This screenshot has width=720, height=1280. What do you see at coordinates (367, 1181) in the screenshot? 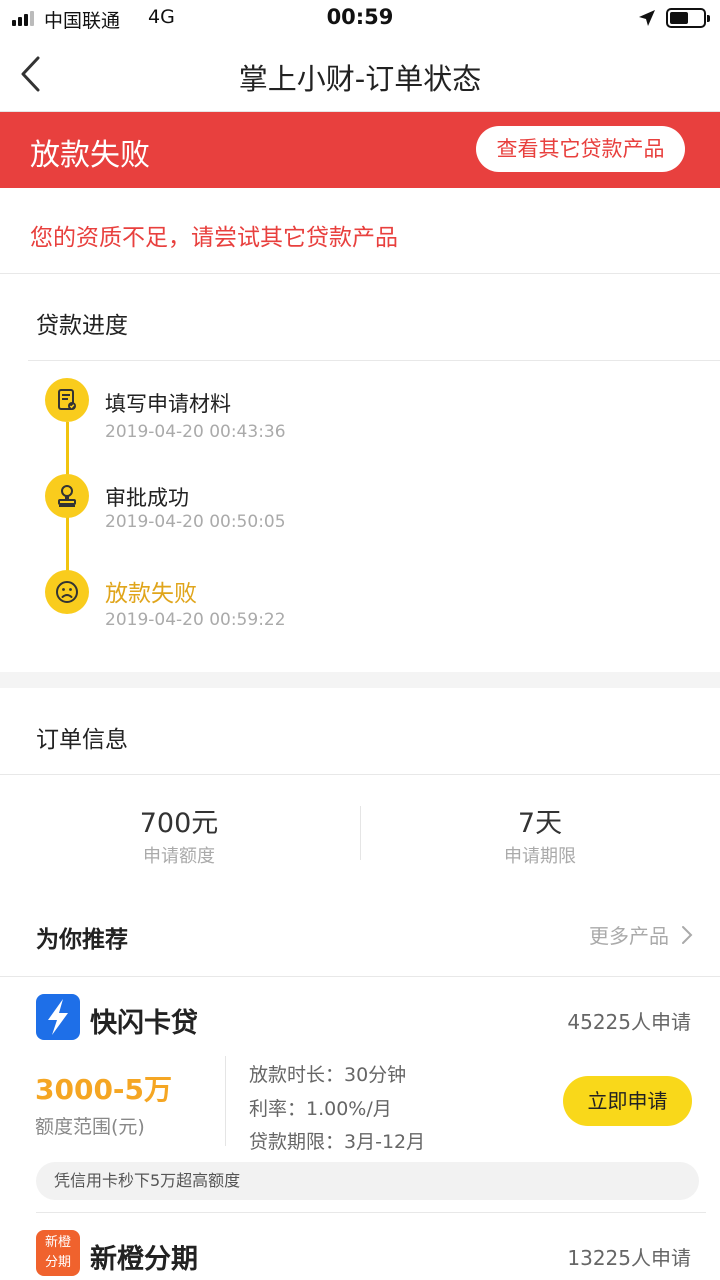
I see `product-tagline: 凭信用卡秒下5万超高额度` at bounding box center [367, 1181].